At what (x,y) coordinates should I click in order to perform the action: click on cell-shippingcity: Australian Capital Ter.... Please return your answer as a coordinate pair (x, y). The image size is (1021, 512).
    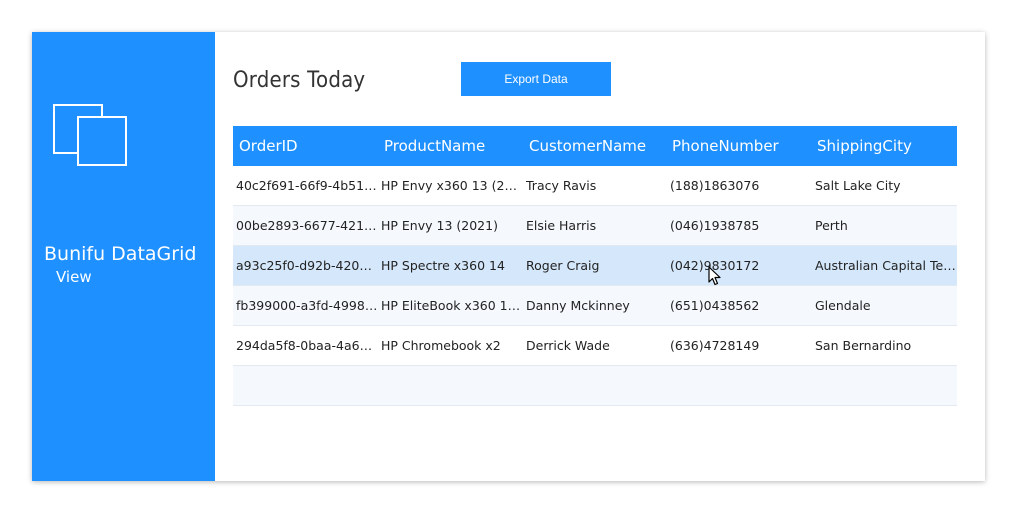
    Looking at the image, I should click on (884, 265).